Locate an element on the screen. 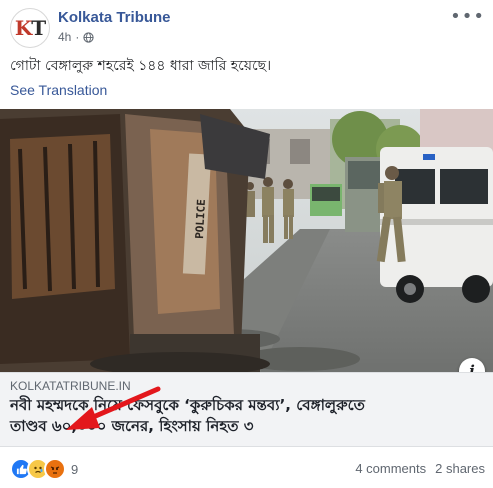 Image resolution: width=493 pixels, height=488 pixels. globe-icon is located at coordinates (88, 37).